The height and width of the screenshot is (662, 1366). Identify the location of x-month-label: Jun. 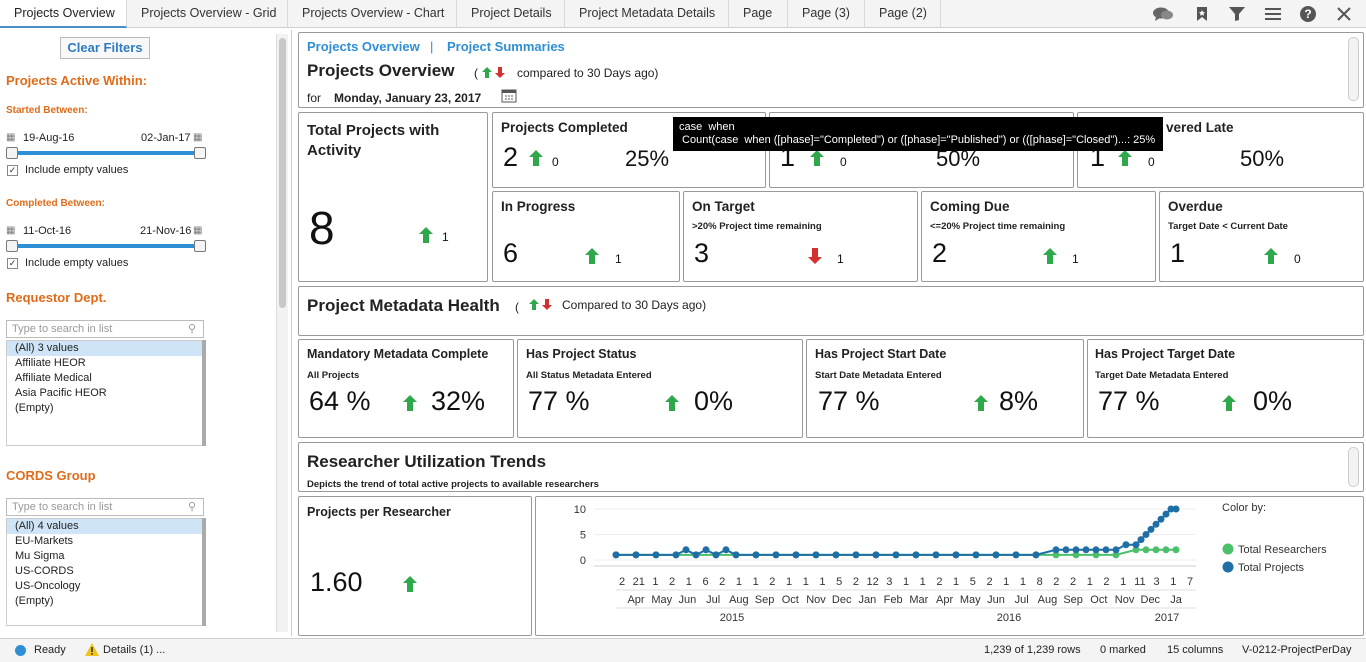
(996, 600).